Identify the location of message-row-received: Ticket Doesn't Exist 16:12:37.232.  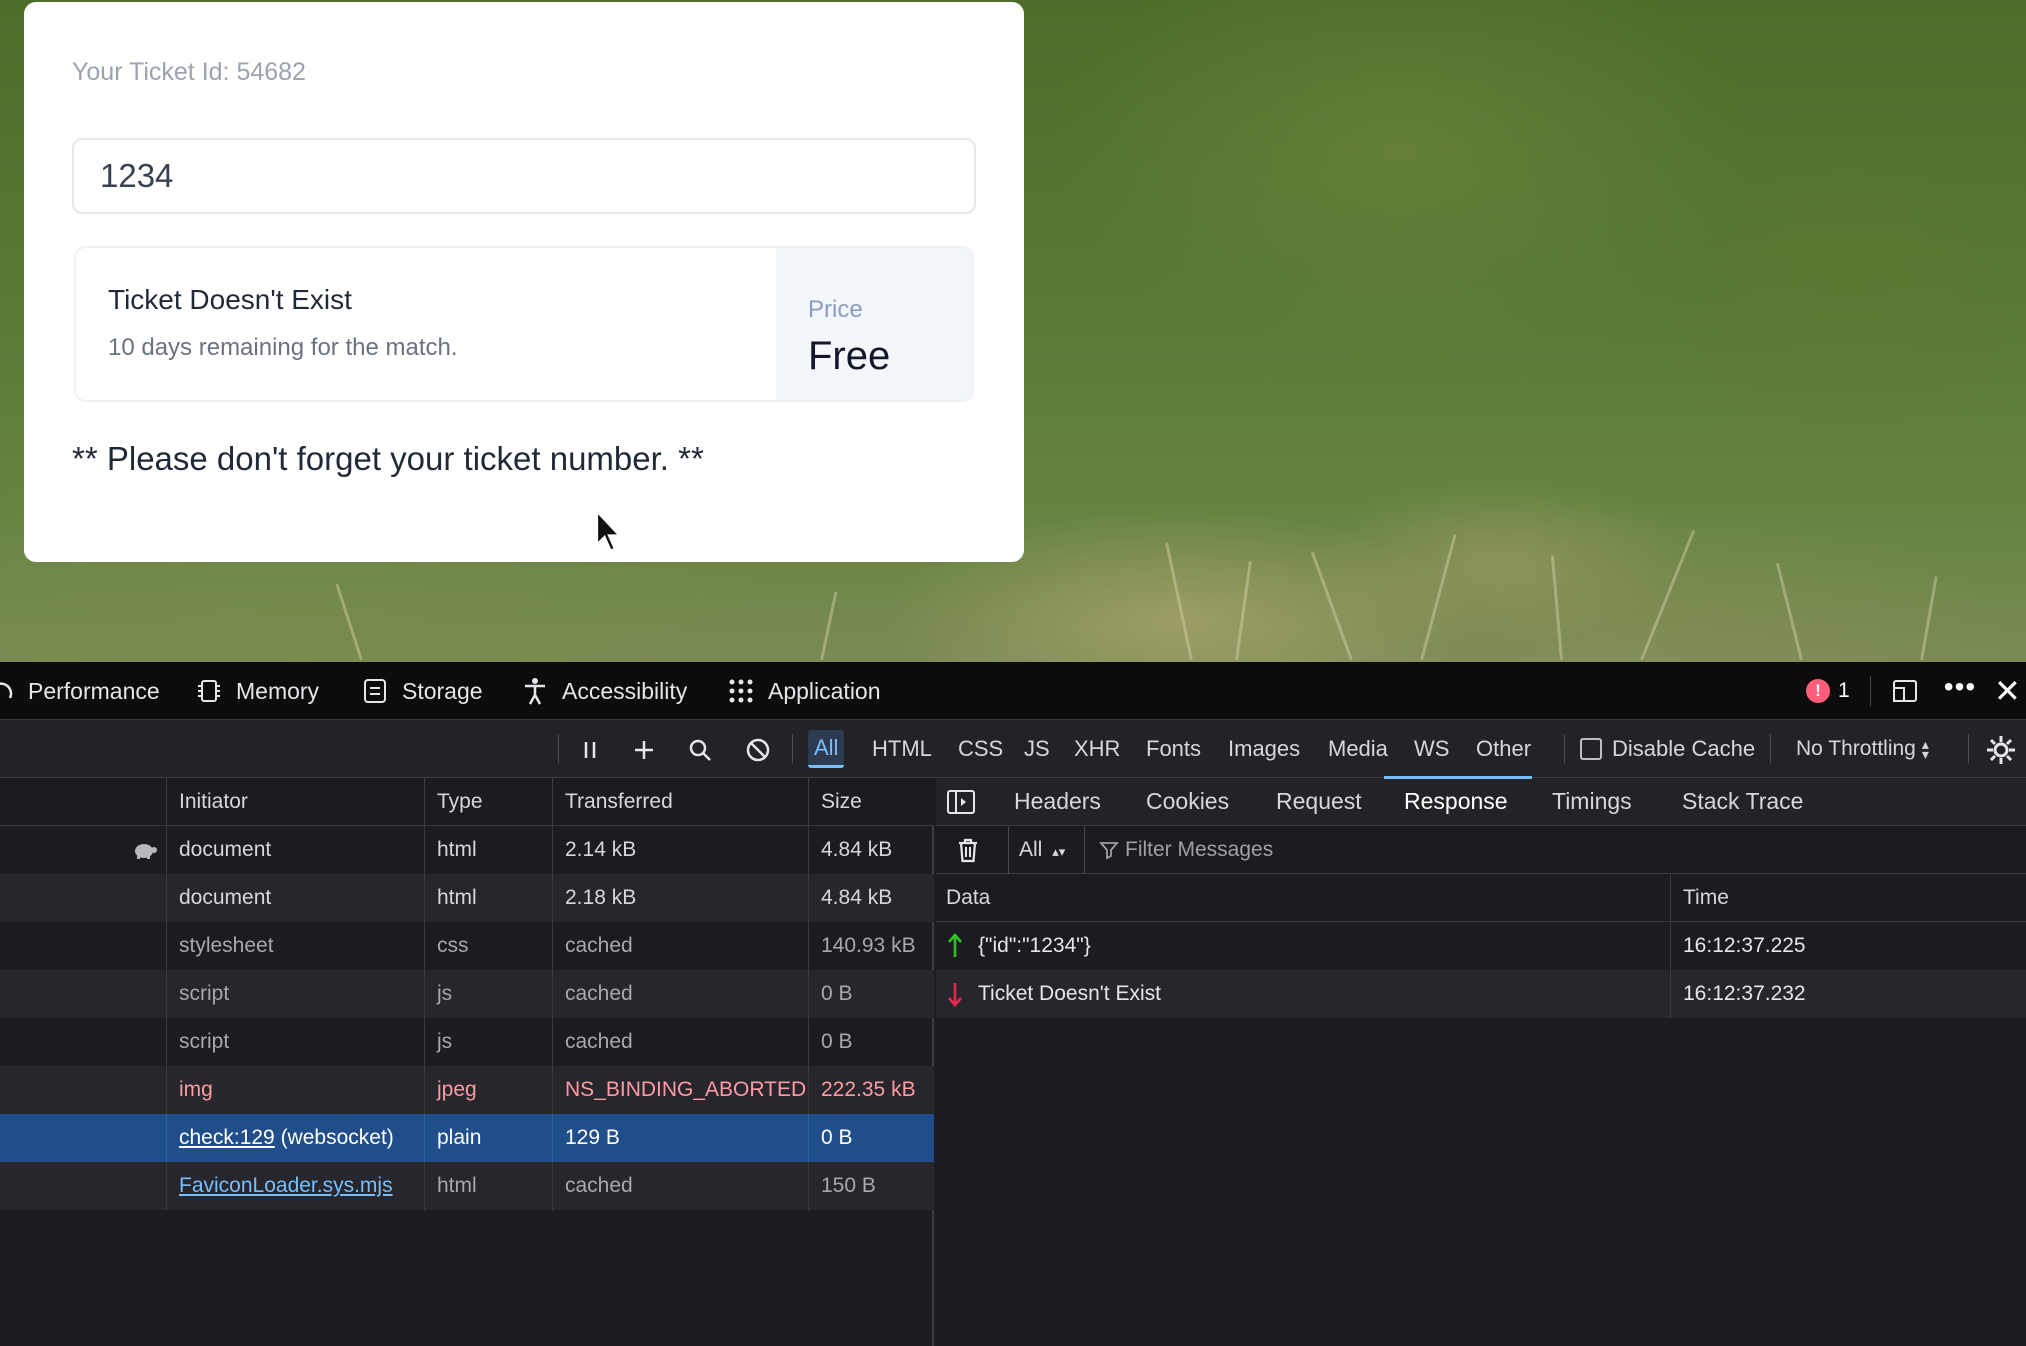
(1481, 994).